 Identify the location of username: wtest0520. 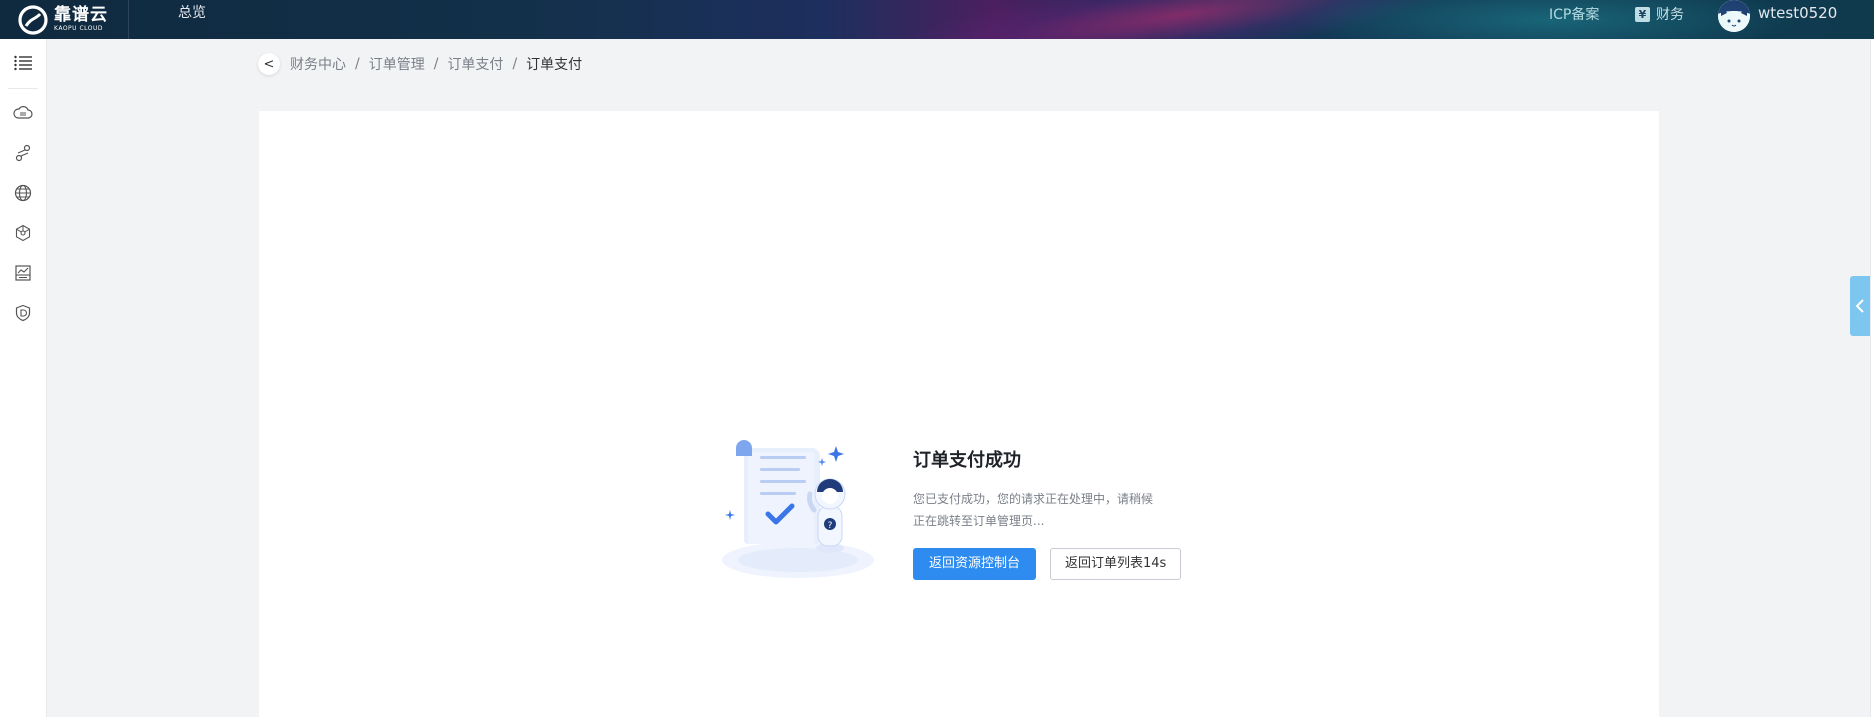
(1798, 13).